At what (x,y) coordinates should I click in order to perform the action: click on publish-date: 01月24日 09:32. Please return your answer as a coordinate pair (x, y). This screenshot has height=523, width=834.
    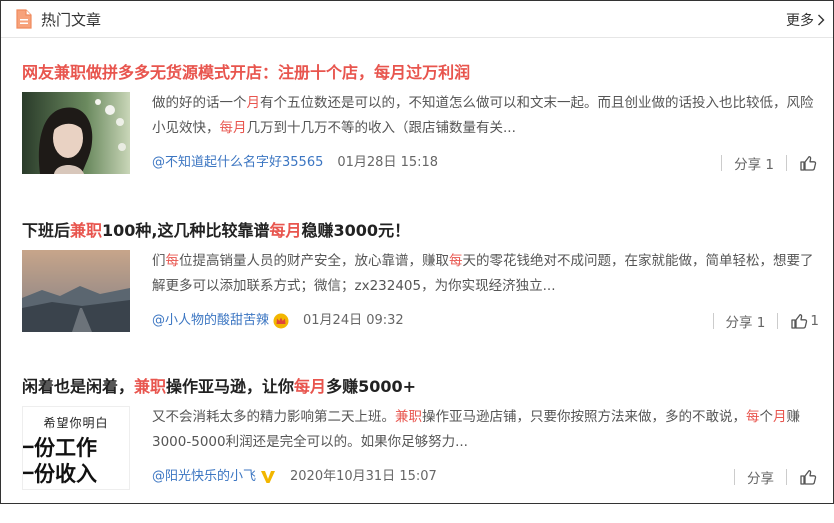
    Looking at the image, I should click on (353, 320).